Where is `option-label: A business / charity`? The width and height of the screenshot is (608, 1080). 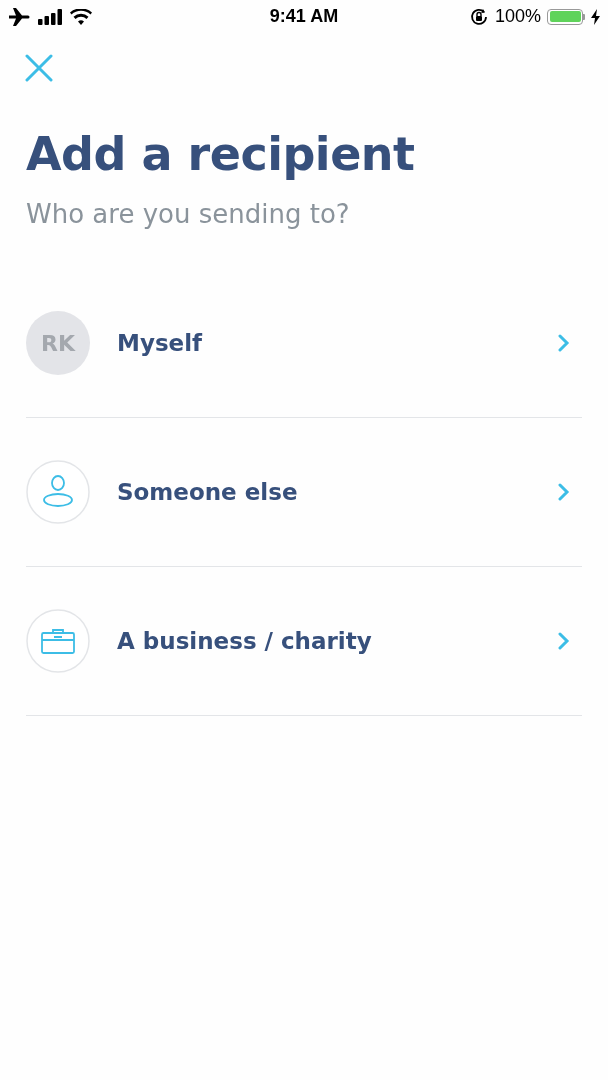
option-label: A business / charity is located at coordinates (245, 641).